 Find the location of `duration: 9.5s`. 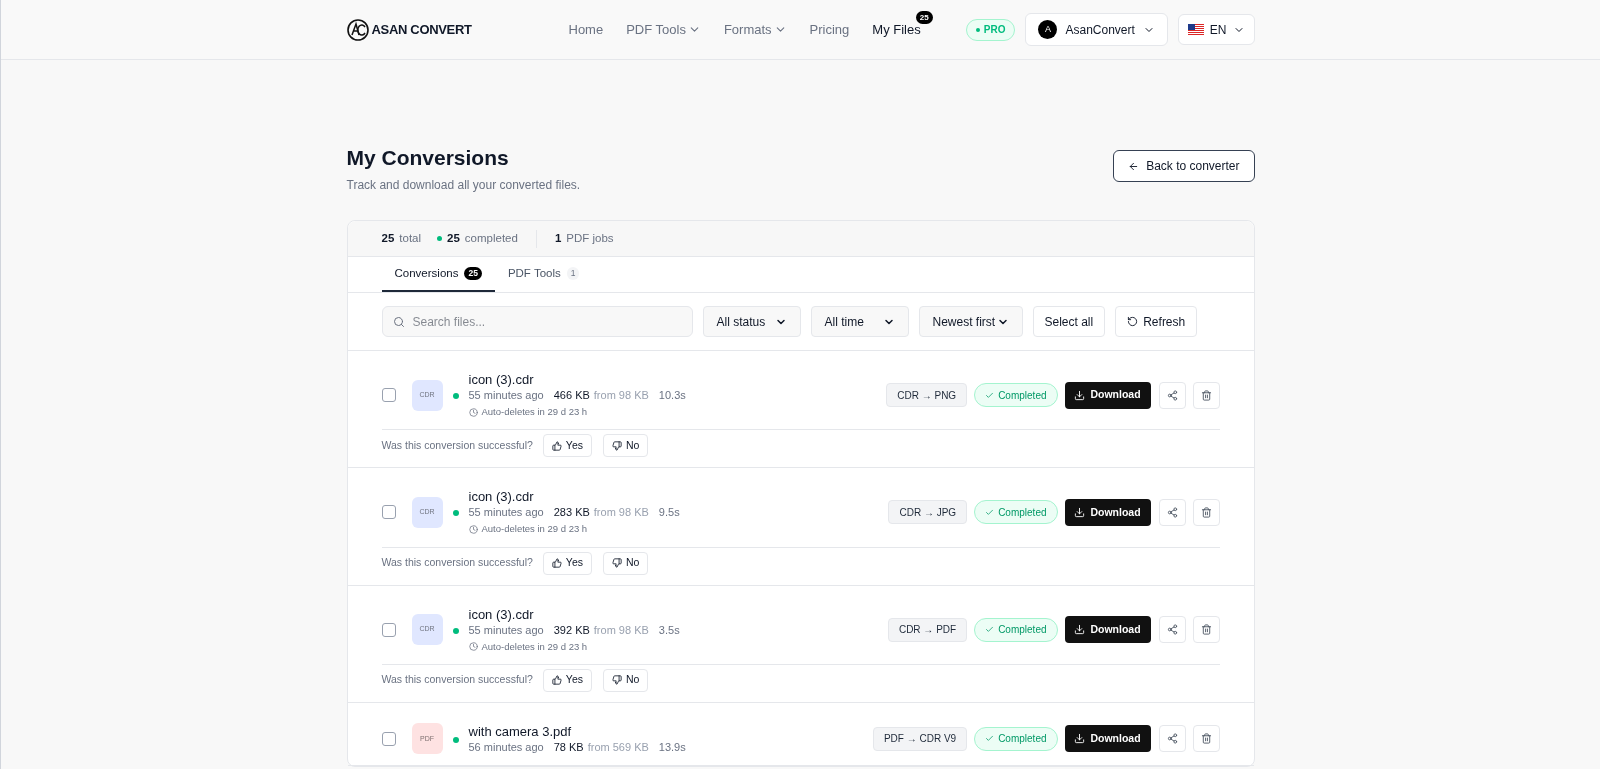

duration: 9.5s is located at coordinates (669, 513).